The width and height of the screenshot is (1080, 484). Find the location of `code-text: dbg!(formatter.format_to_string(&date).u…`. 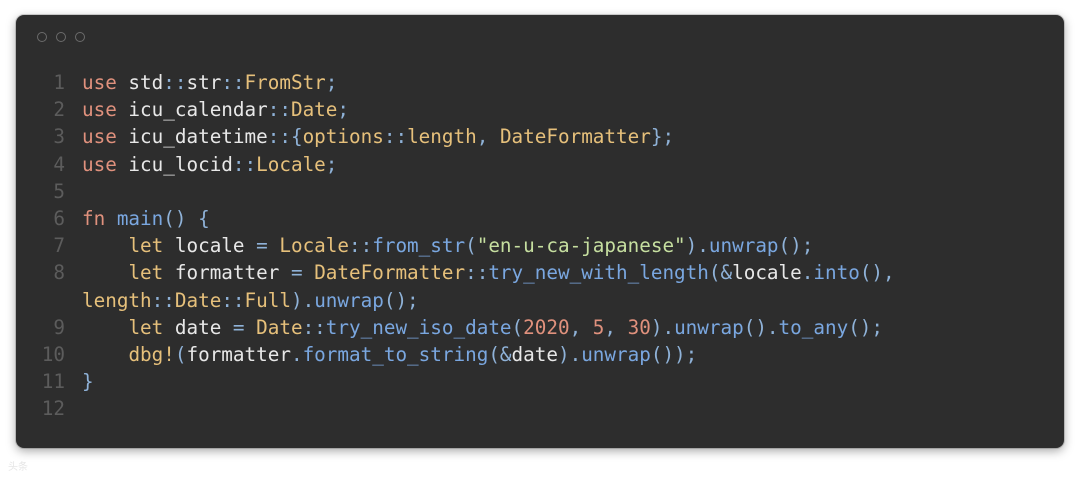

code-text: dbg!(formatter.format_to_string(&date).u… is located at coordinates (389, 354).